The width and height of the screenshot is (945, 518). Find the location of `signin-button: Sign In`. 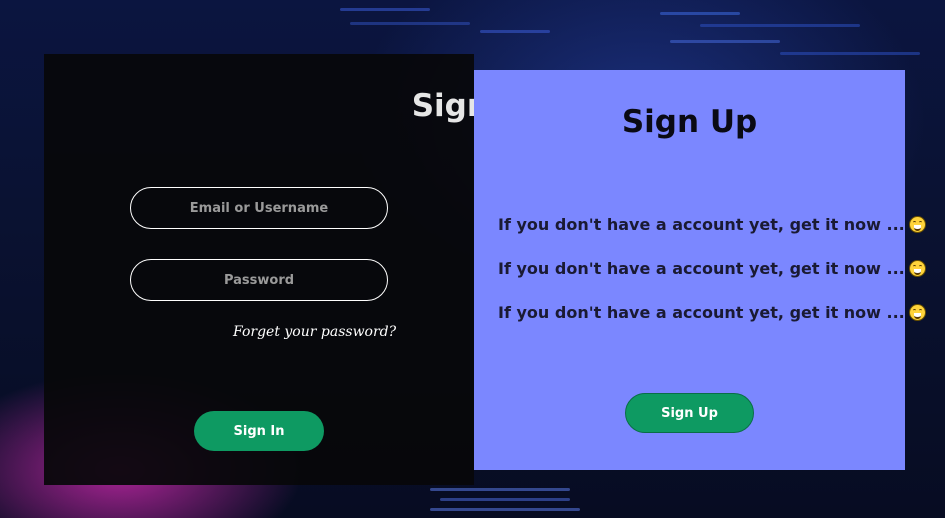

signin-button: Sign In is located at coordinates (259, 431).